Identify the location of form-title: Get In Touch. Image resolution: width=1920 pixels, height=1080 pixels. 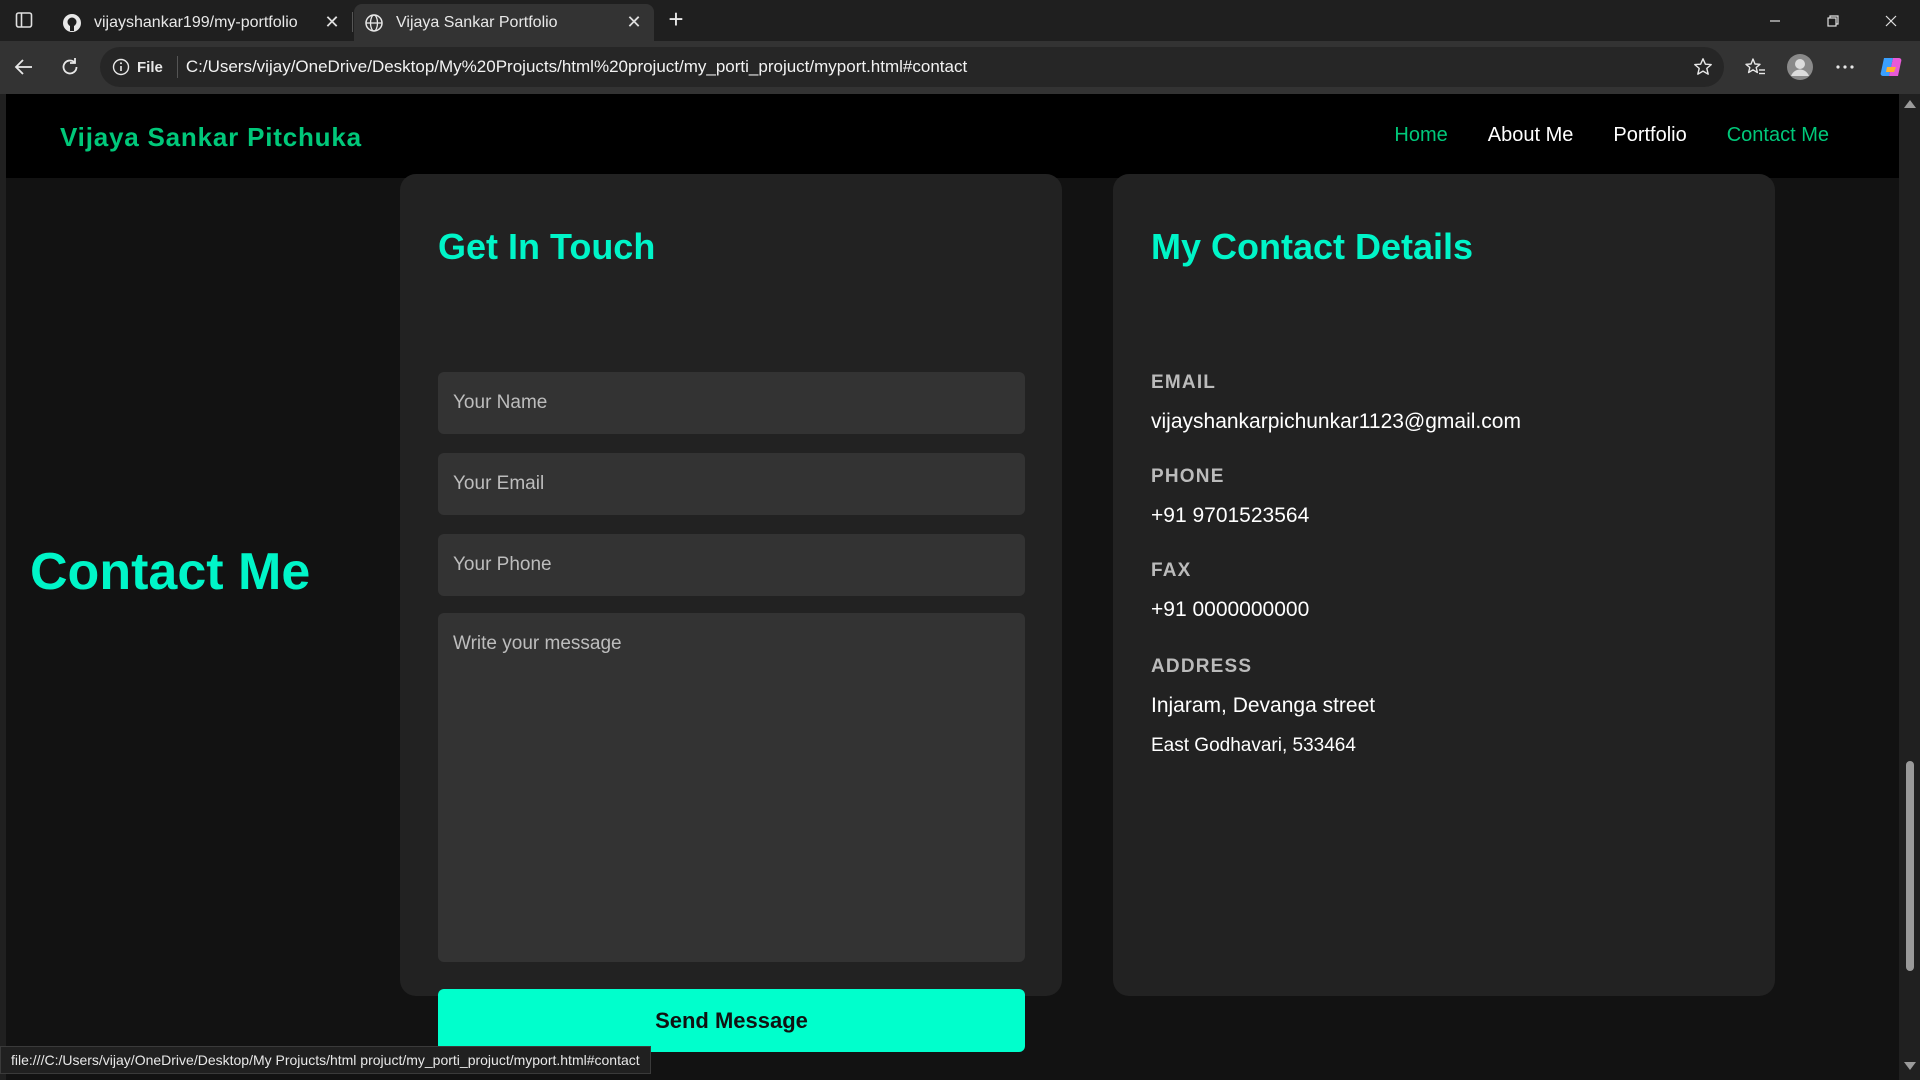
(547, 246).